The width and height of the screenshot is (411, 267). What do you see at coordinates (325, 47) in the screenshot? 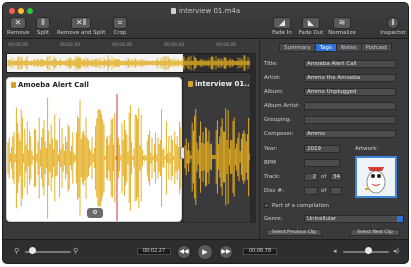
I see `tab-tags: Tags` at bounding box center [325, 47].